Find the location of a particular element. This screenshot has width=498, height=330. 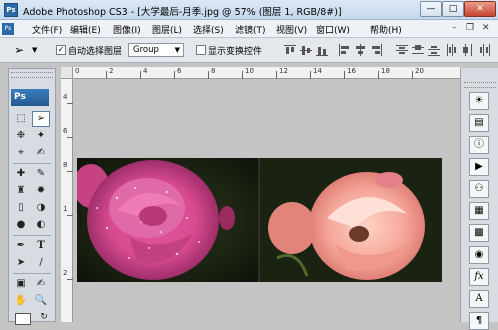

ruler-label: 12 is located at coordinates (283, 71).